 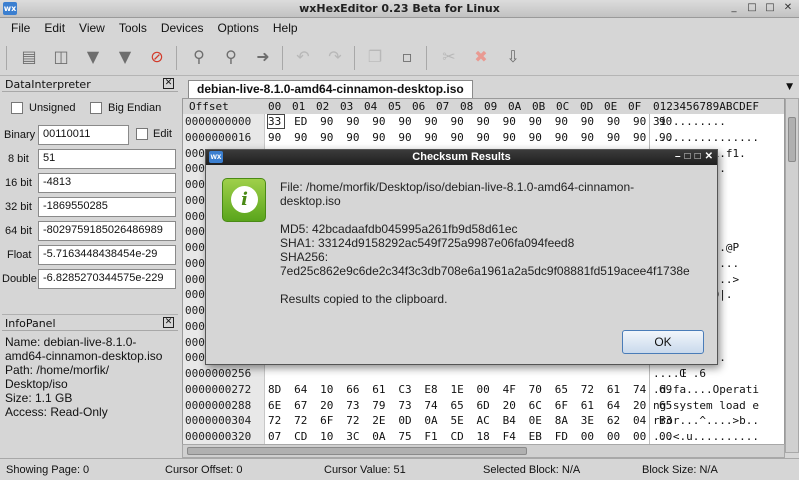 I want to click on binary-field: 00110011, so click(x=83, y=135).